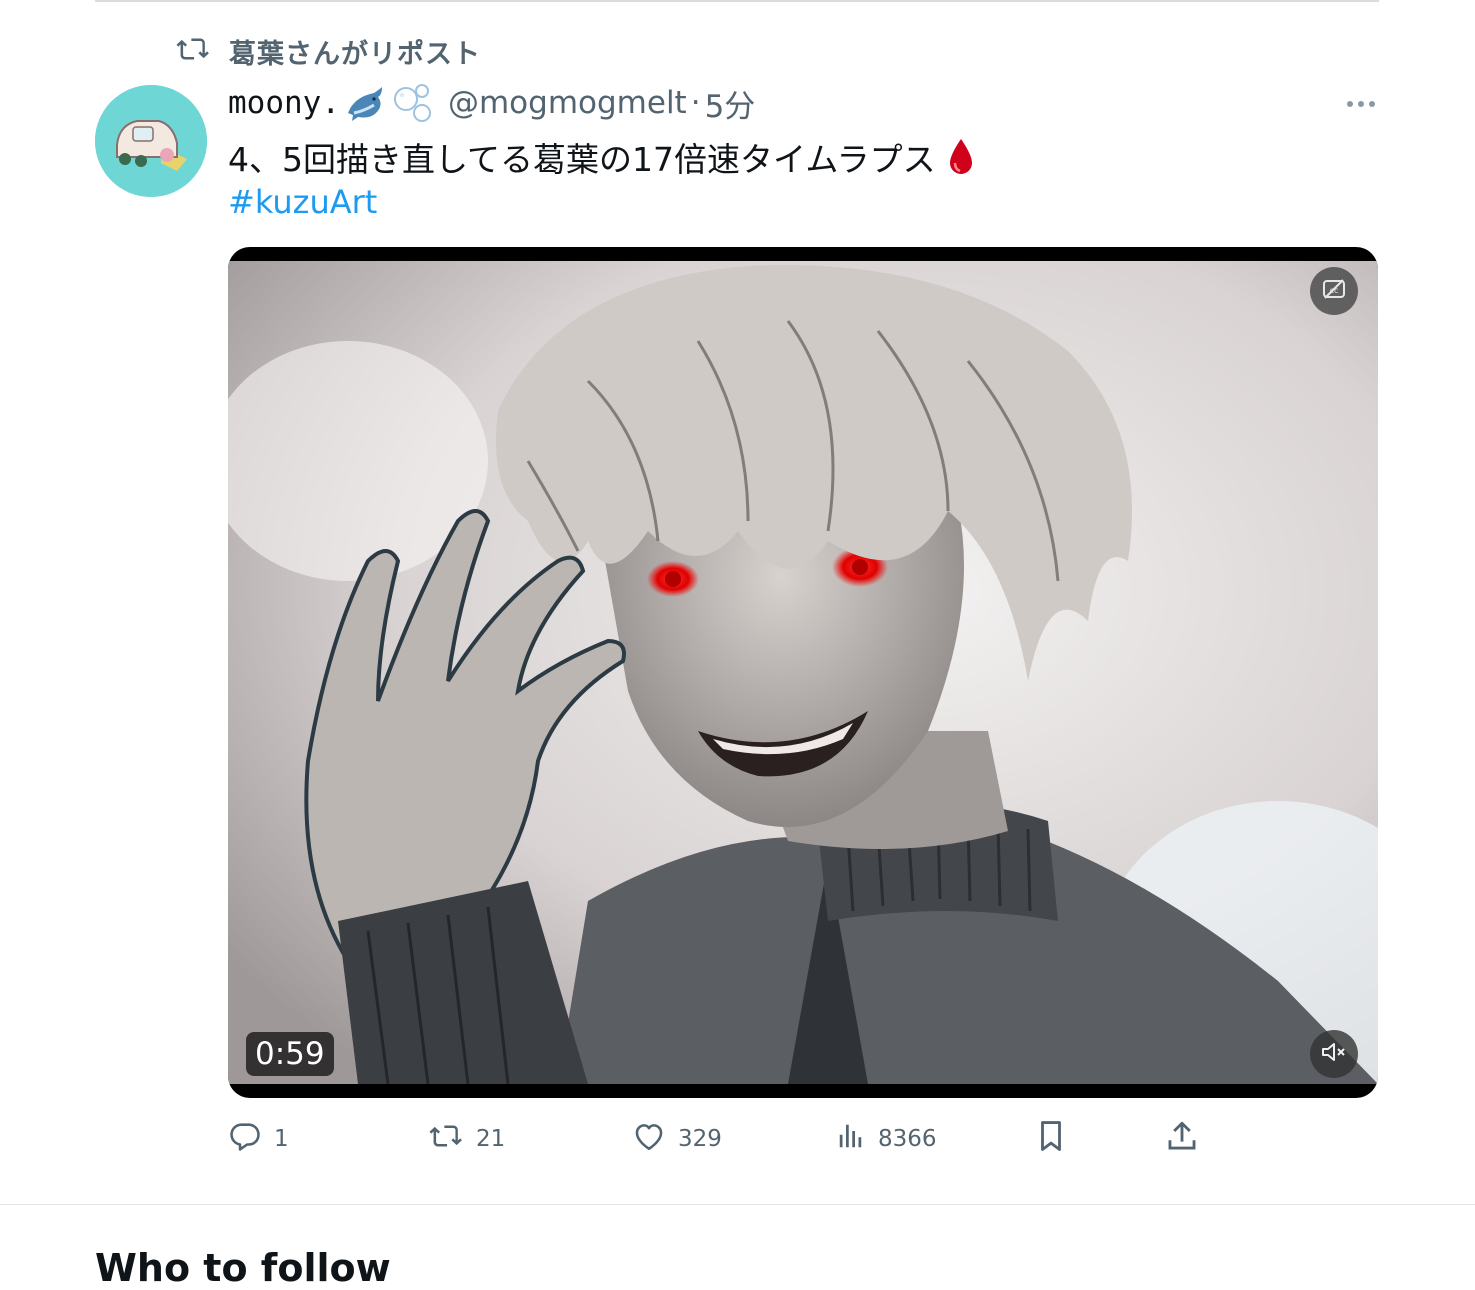 The width and height of the screenshot is (1475, 1290). I want to click on captions-button: cc, so click(1334, 291).